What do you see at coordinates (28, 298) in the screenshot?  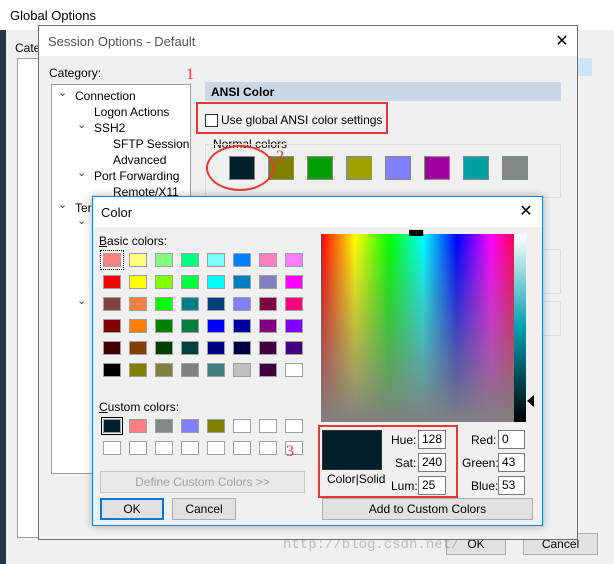 I see `global-category-tree` at bounding box center [28, 298].